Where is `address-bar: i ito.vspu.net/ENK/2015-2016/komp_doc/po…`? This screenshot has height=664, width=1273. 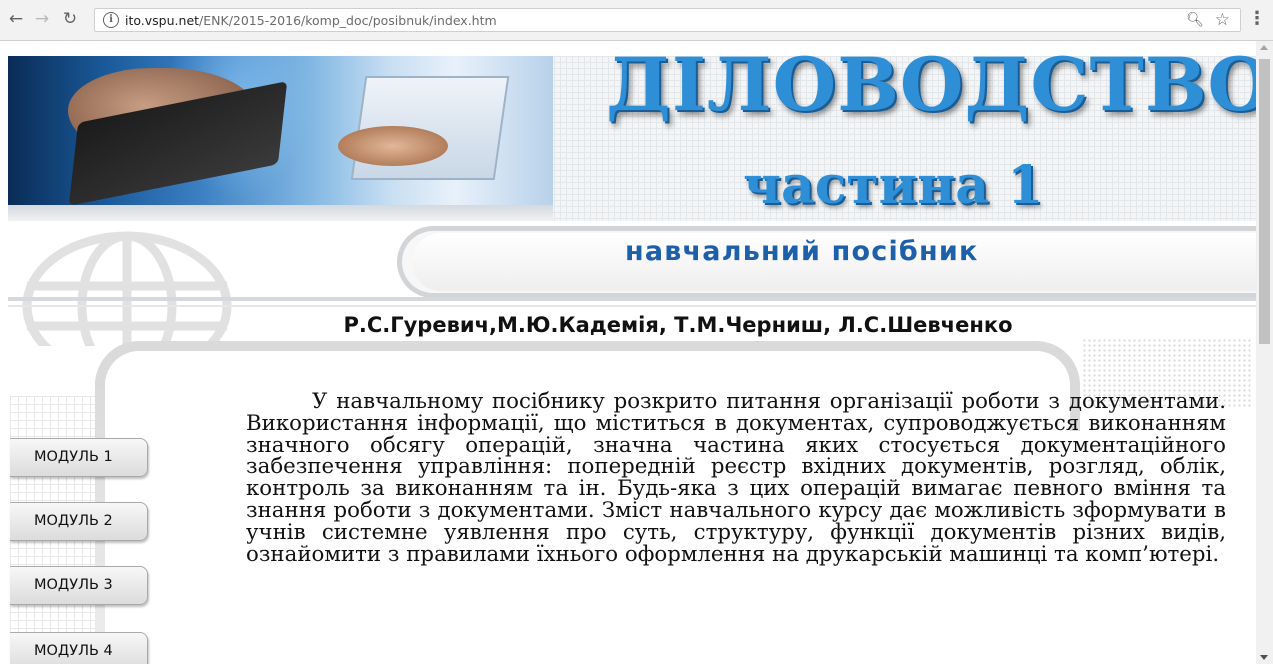 address-bar: i ito.vspu.net/ENK/2015-2016/komp_doc/po… is located at coordinates (667, 20).